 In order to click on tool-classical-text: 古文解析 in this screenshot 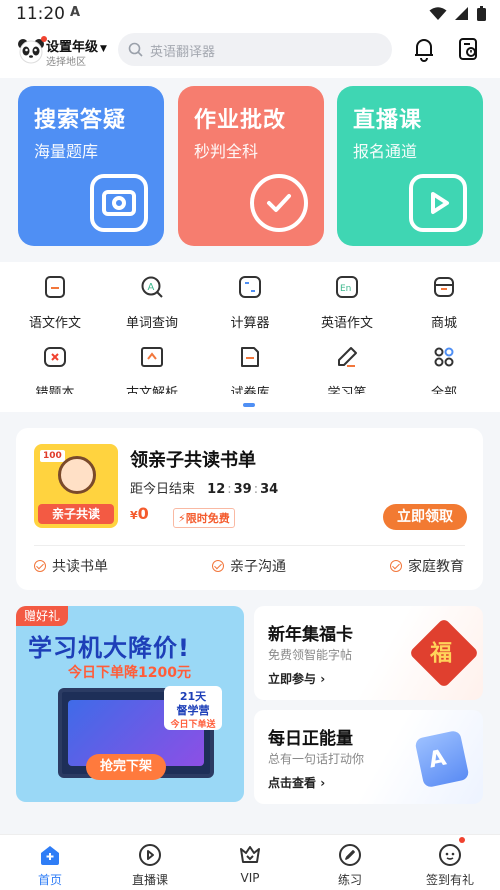, I will do `click(152, 369)`.